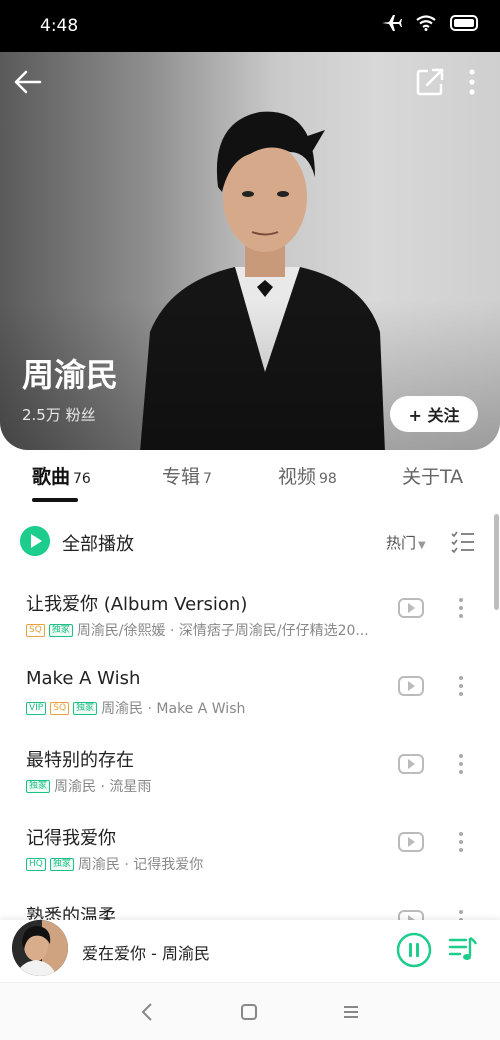 Image resolution: width=500 pixels, height=1040 pixels. Describe the element at coordinates (212, 864) in the screenshot. I see `song-meta: HQ 独家 周渝民 · 记得我爱你` at that location.